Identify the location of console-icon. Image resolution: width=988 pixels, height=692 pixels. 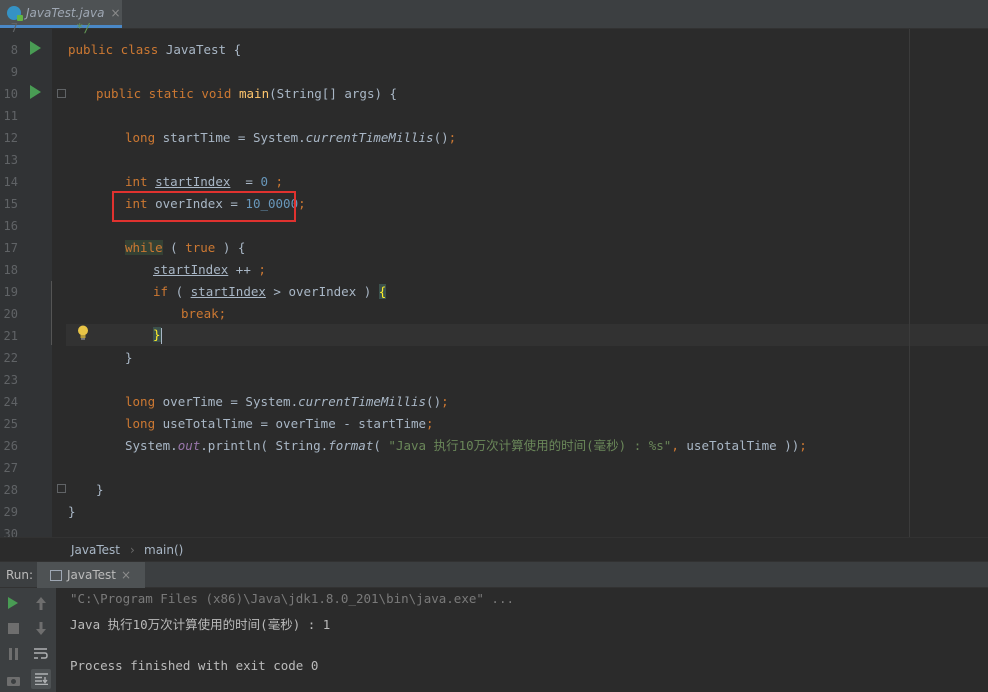
(56, 575).